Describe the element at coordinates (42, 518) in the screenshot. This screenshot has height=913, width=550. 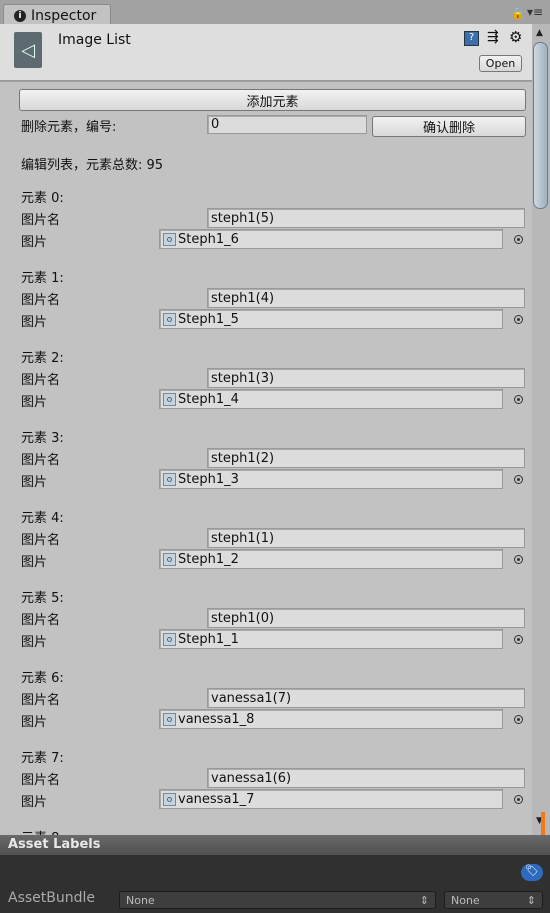
I see `element-label: 元素 4:` at that location.